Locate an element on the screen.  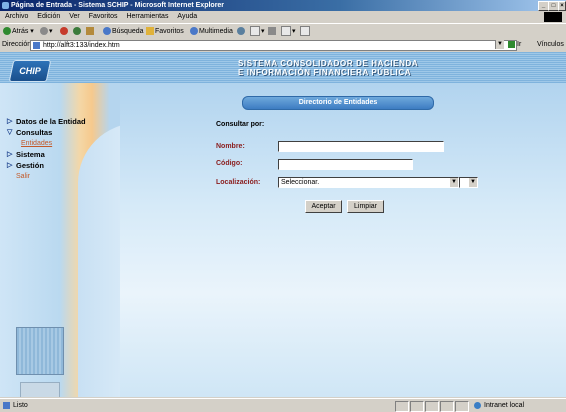
discuss-button is located at coordinates (305, 31).